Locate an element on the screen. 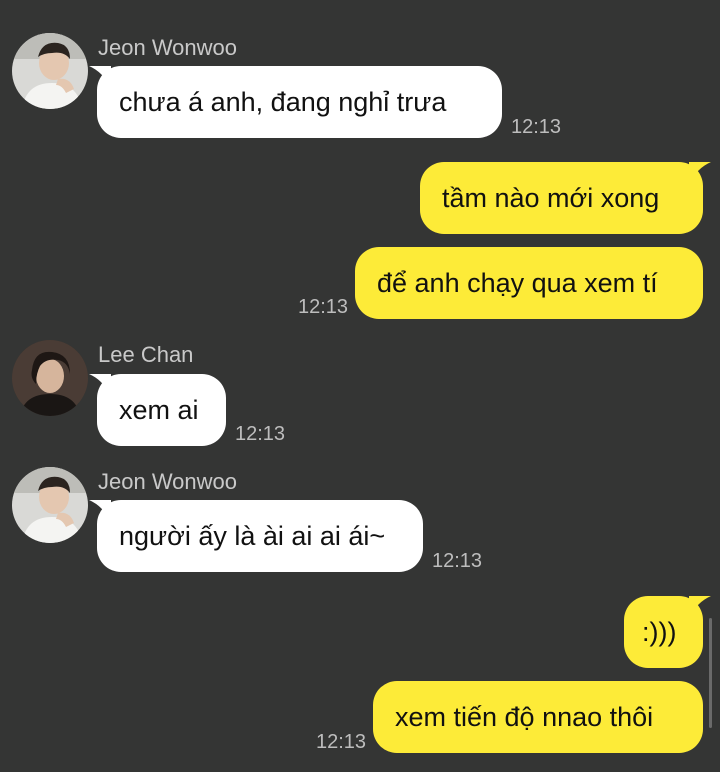 This screenshot has width=720, height=772. message-bubble-incoming: xem ai is located at coordinates (157, 410).